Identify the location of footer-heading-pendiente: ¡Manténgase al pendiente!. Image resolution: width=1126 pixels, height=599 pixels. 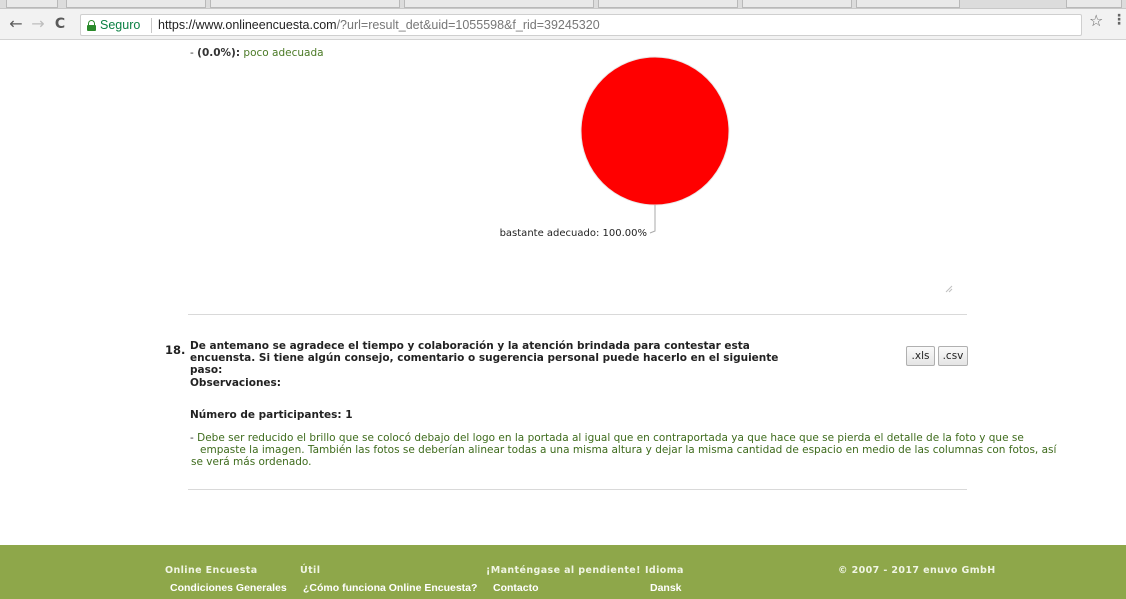
(563, 570).